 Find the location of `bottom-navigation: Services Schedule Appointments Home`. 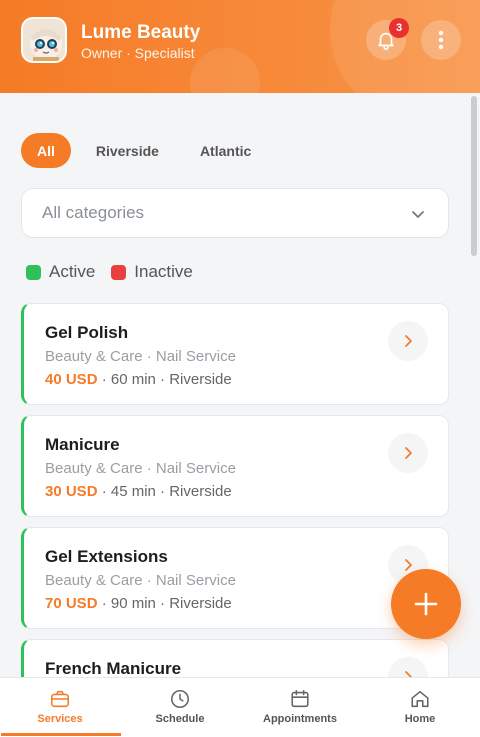

bottom-navigation: Services Schedule Appointments Home is located at coordinates (240, 707).